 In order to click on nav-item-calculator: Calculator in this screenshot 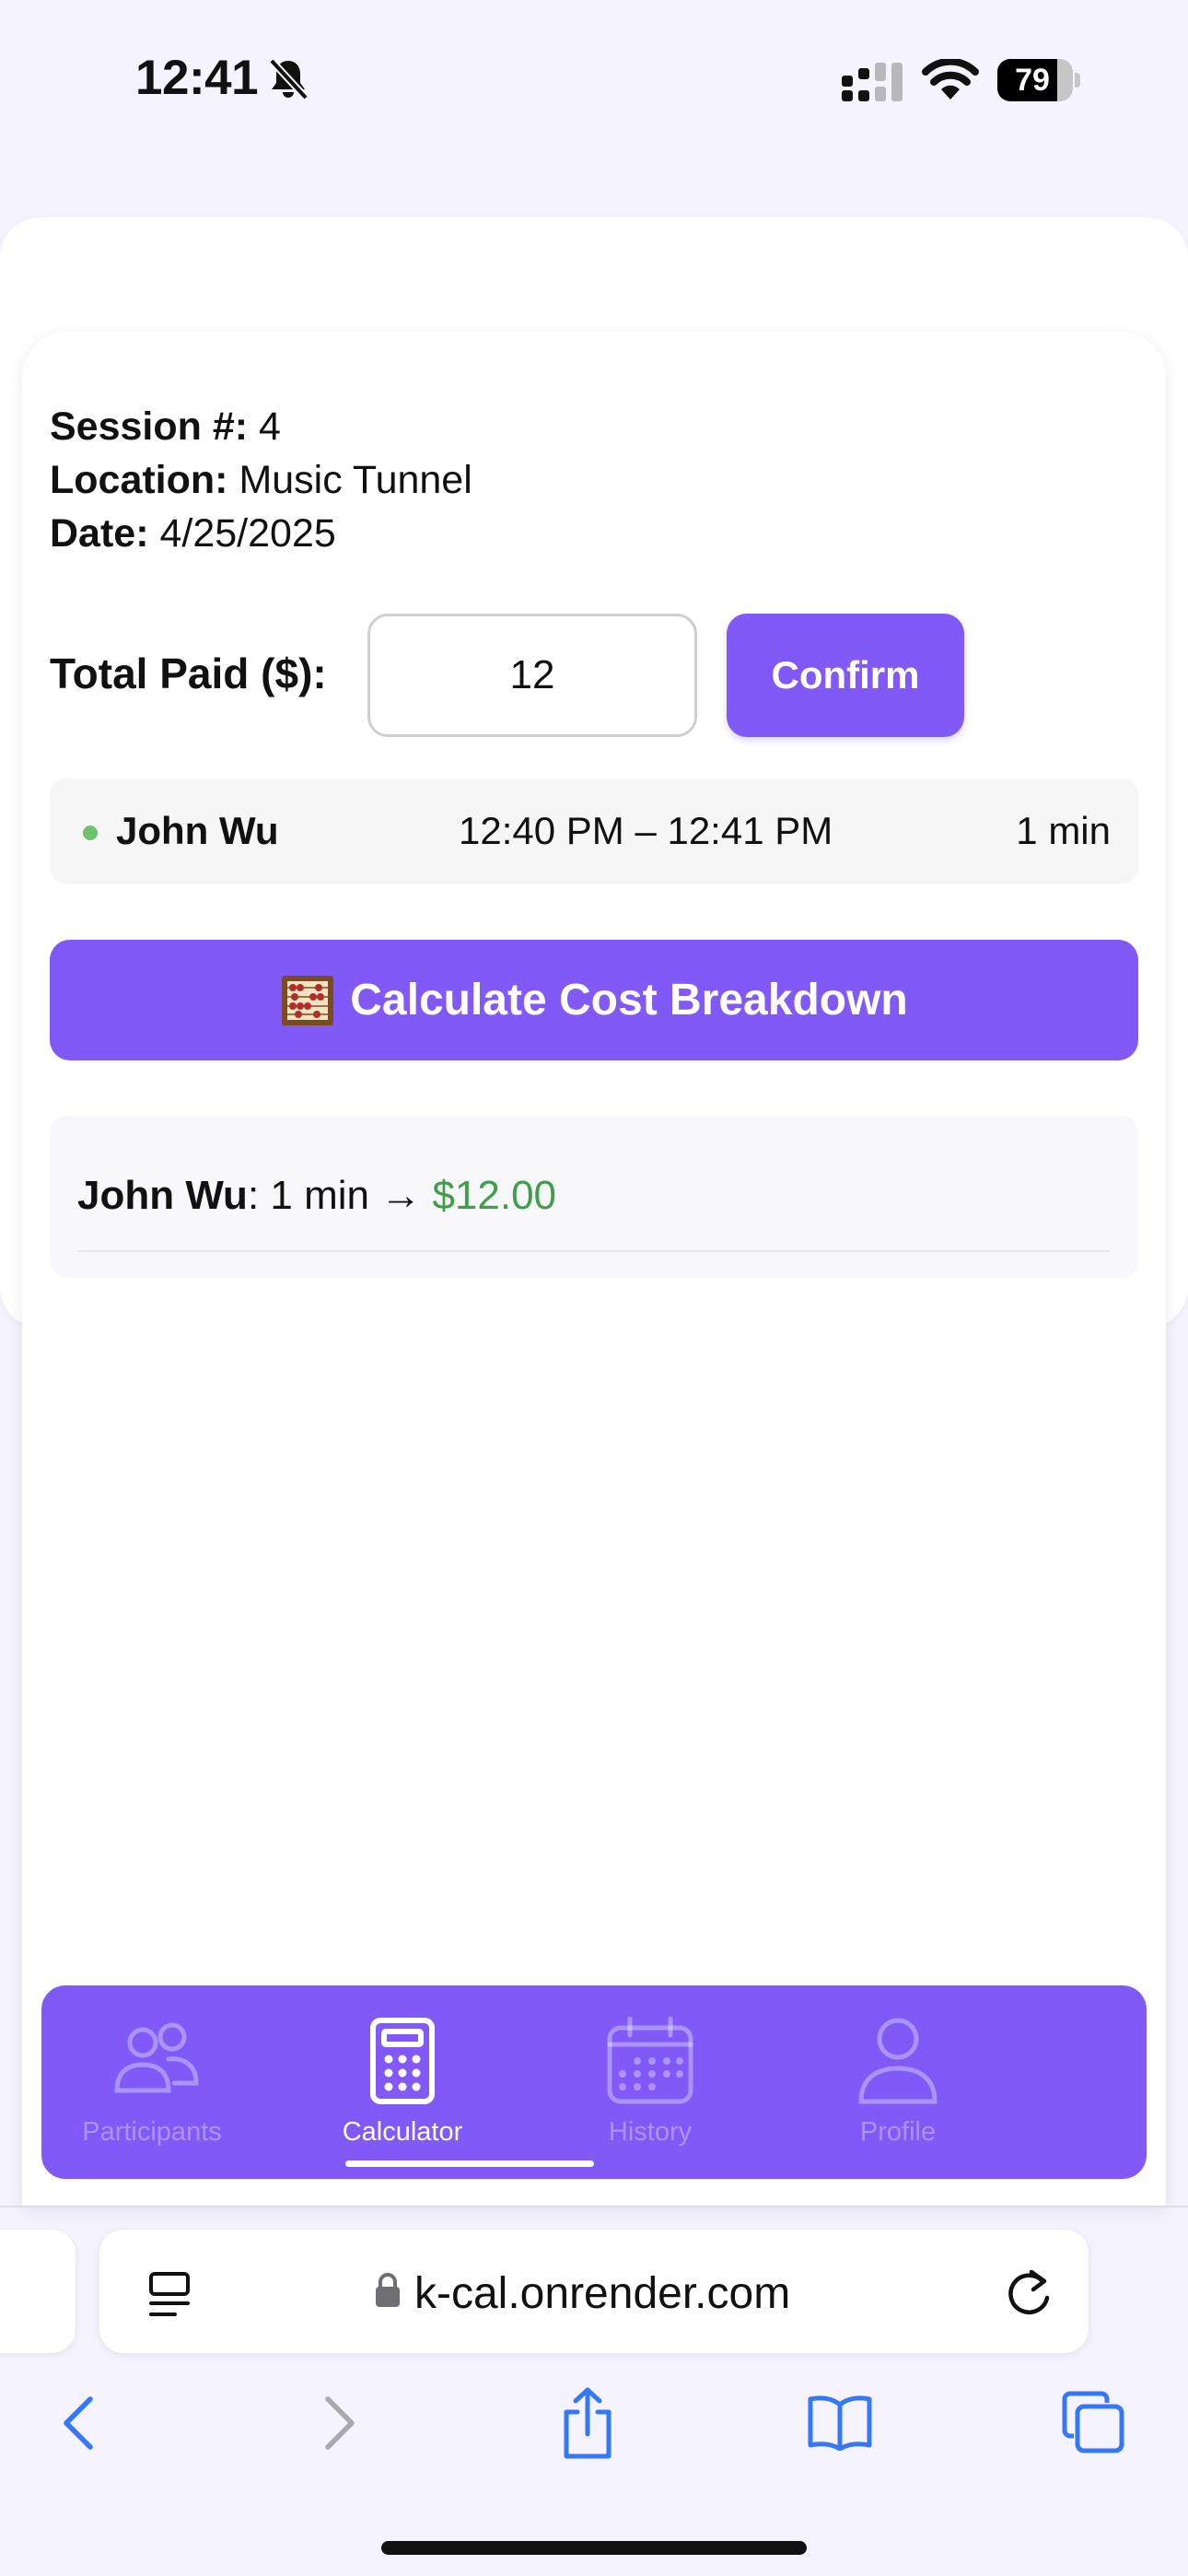, I will do `click(402, 2082)`.